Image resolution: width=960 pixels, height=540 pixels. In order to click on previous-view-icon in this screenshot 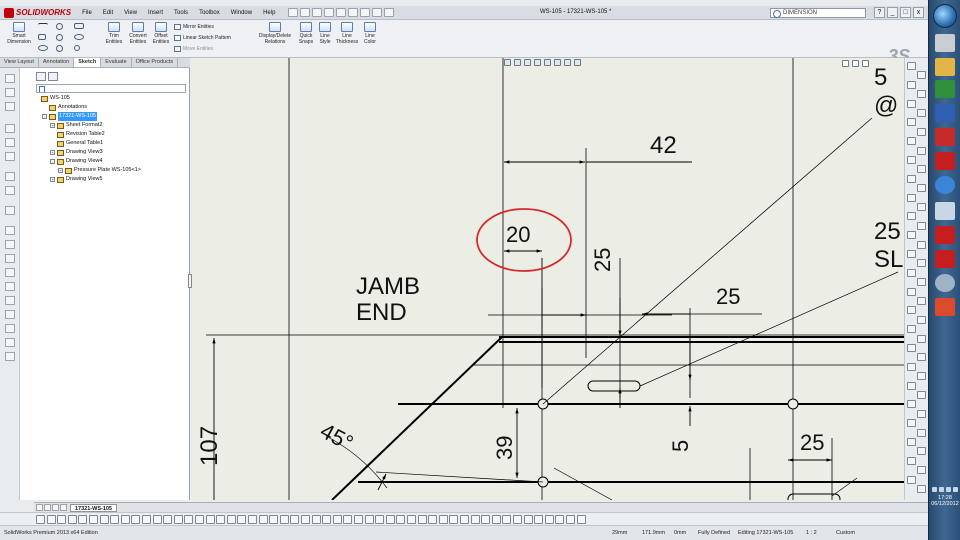, I will do `click(527, 62)`.